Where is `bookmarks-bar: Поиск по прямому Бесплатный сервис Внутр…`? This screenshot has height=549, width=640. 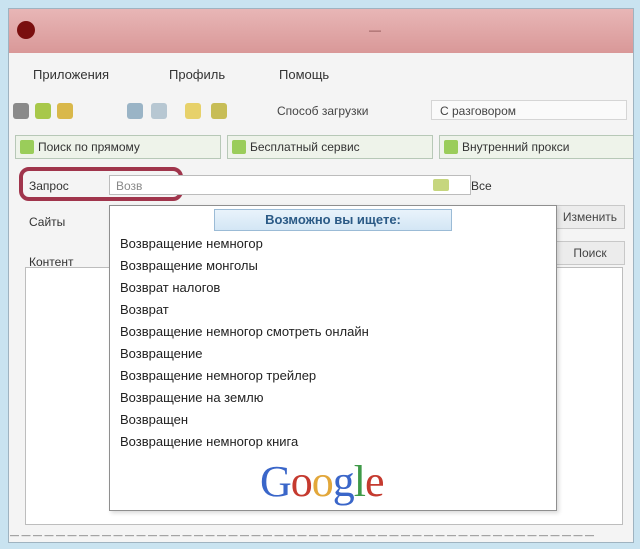 bookmarks-bar: Поиск по прямому Бесплатный сервис Внутр… is located at coordinates (324, 148).